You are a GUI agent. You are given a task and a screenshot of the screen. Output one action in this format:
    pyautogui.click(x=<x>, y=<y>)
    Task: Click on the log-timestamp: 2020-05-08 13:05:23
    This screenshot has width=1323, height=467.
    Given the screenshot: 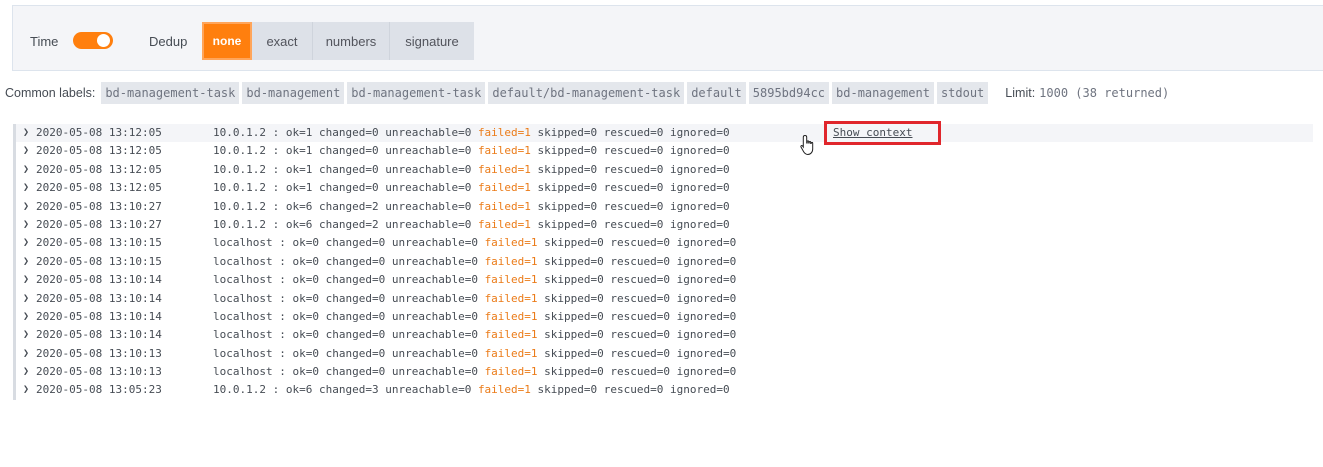 What is the action you would take?
    pyautogui.click(x=99, y=390)
    